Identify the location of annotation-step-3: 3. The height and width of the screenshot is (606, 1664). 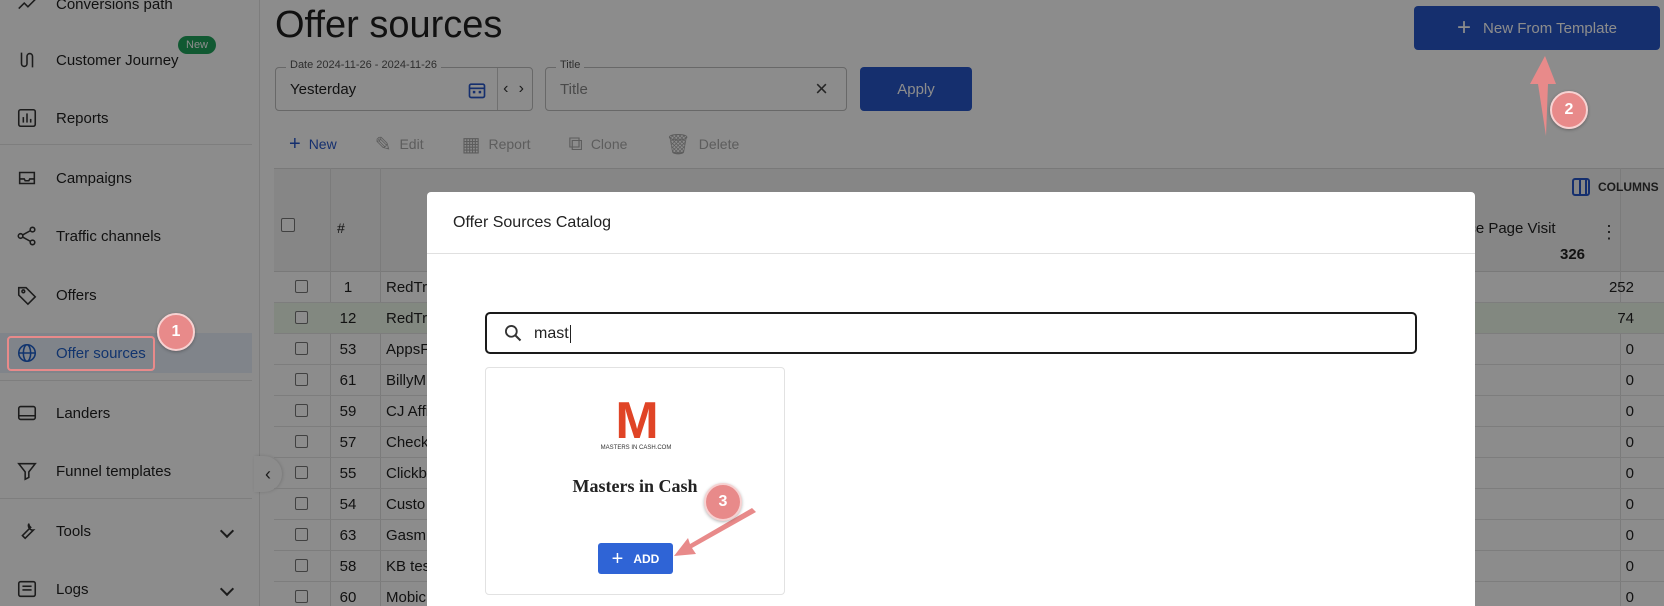
(723, 502).